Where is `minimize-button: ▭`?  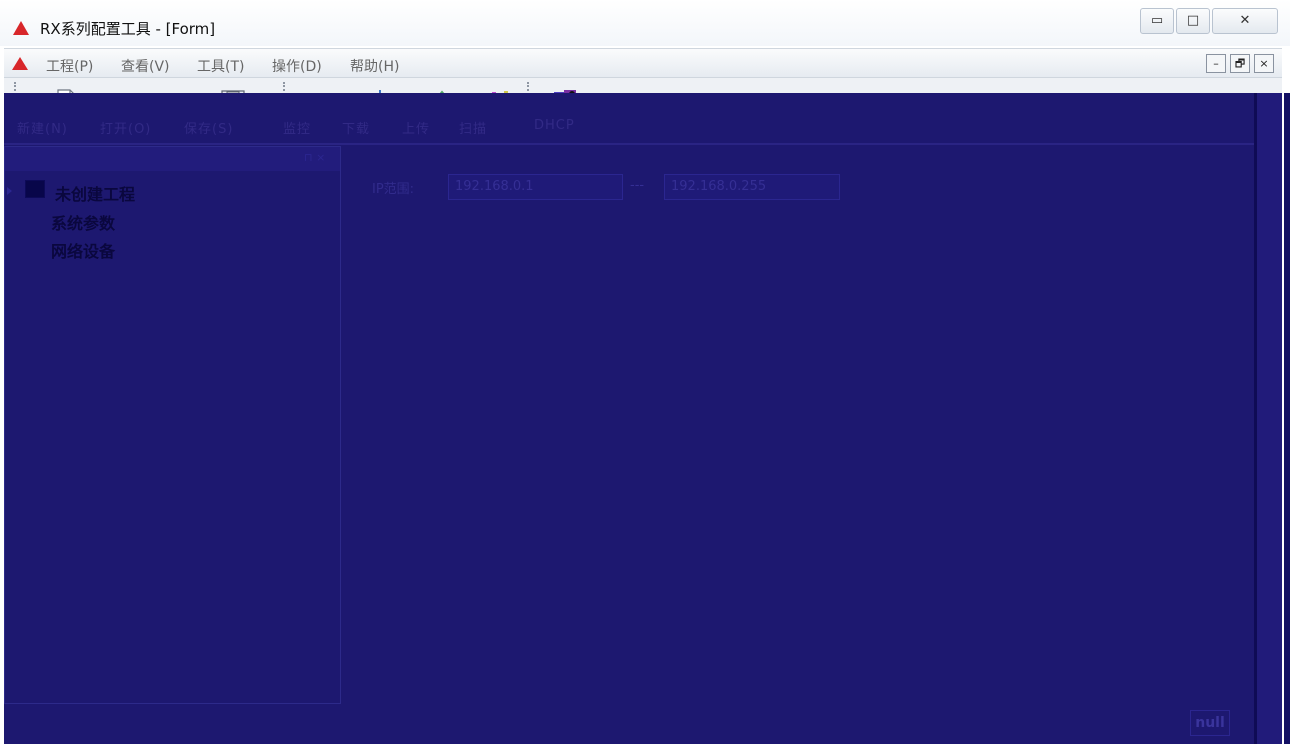 minimize-button: ▭ is located at coordinates (1157, 21).